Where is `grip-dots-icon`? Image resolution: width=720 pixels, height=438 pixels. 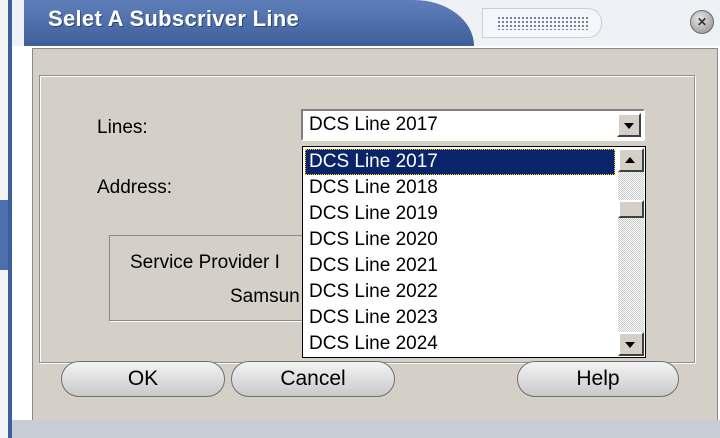
grip-dots-icon is located at coordinates (543, 23).